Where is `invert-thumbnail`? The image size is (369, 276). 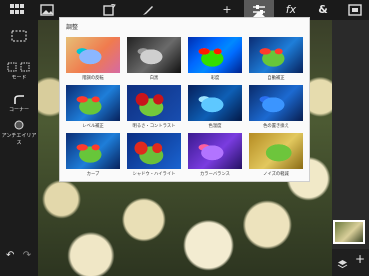 invert-thumbnail is located at coordinates (93, 55).